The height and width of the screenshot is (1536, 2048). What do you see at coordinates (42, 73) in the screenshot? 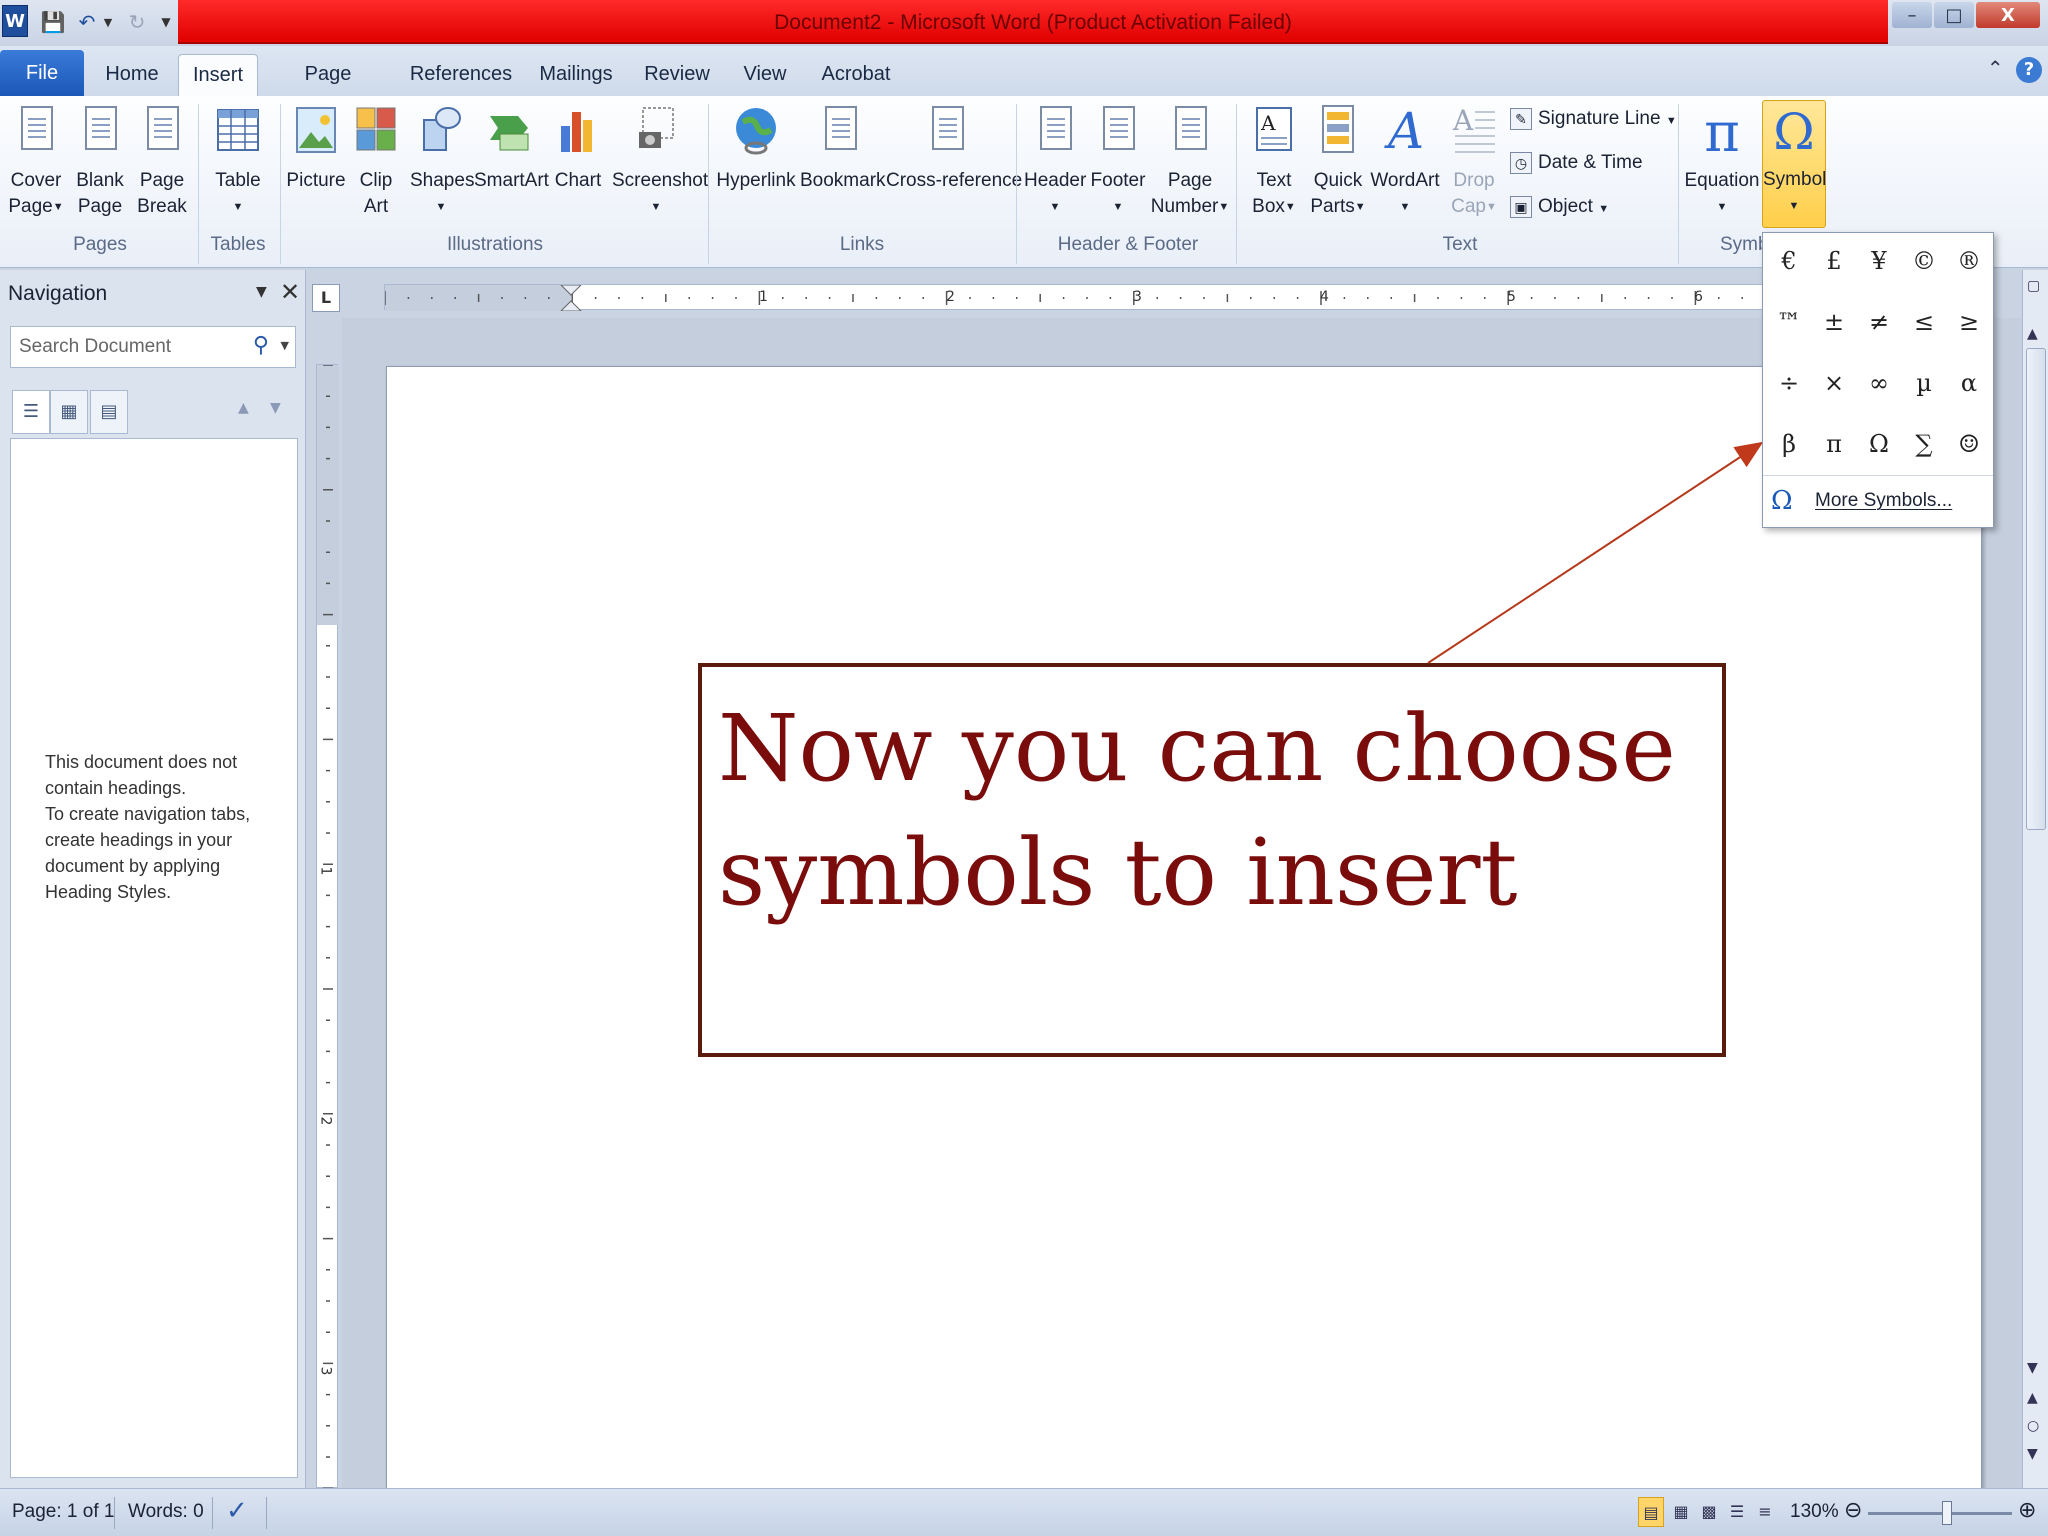
I see `tab-file: File` at bounding box center [42, 73].